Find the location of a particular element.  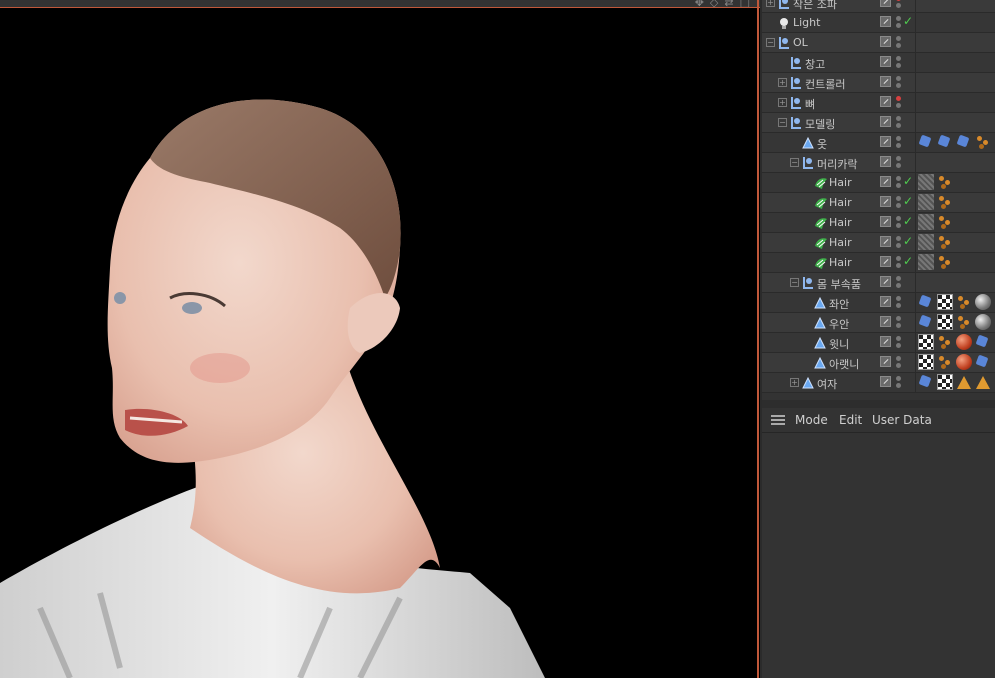

object-label: OL is located at coordinates (800, 42).